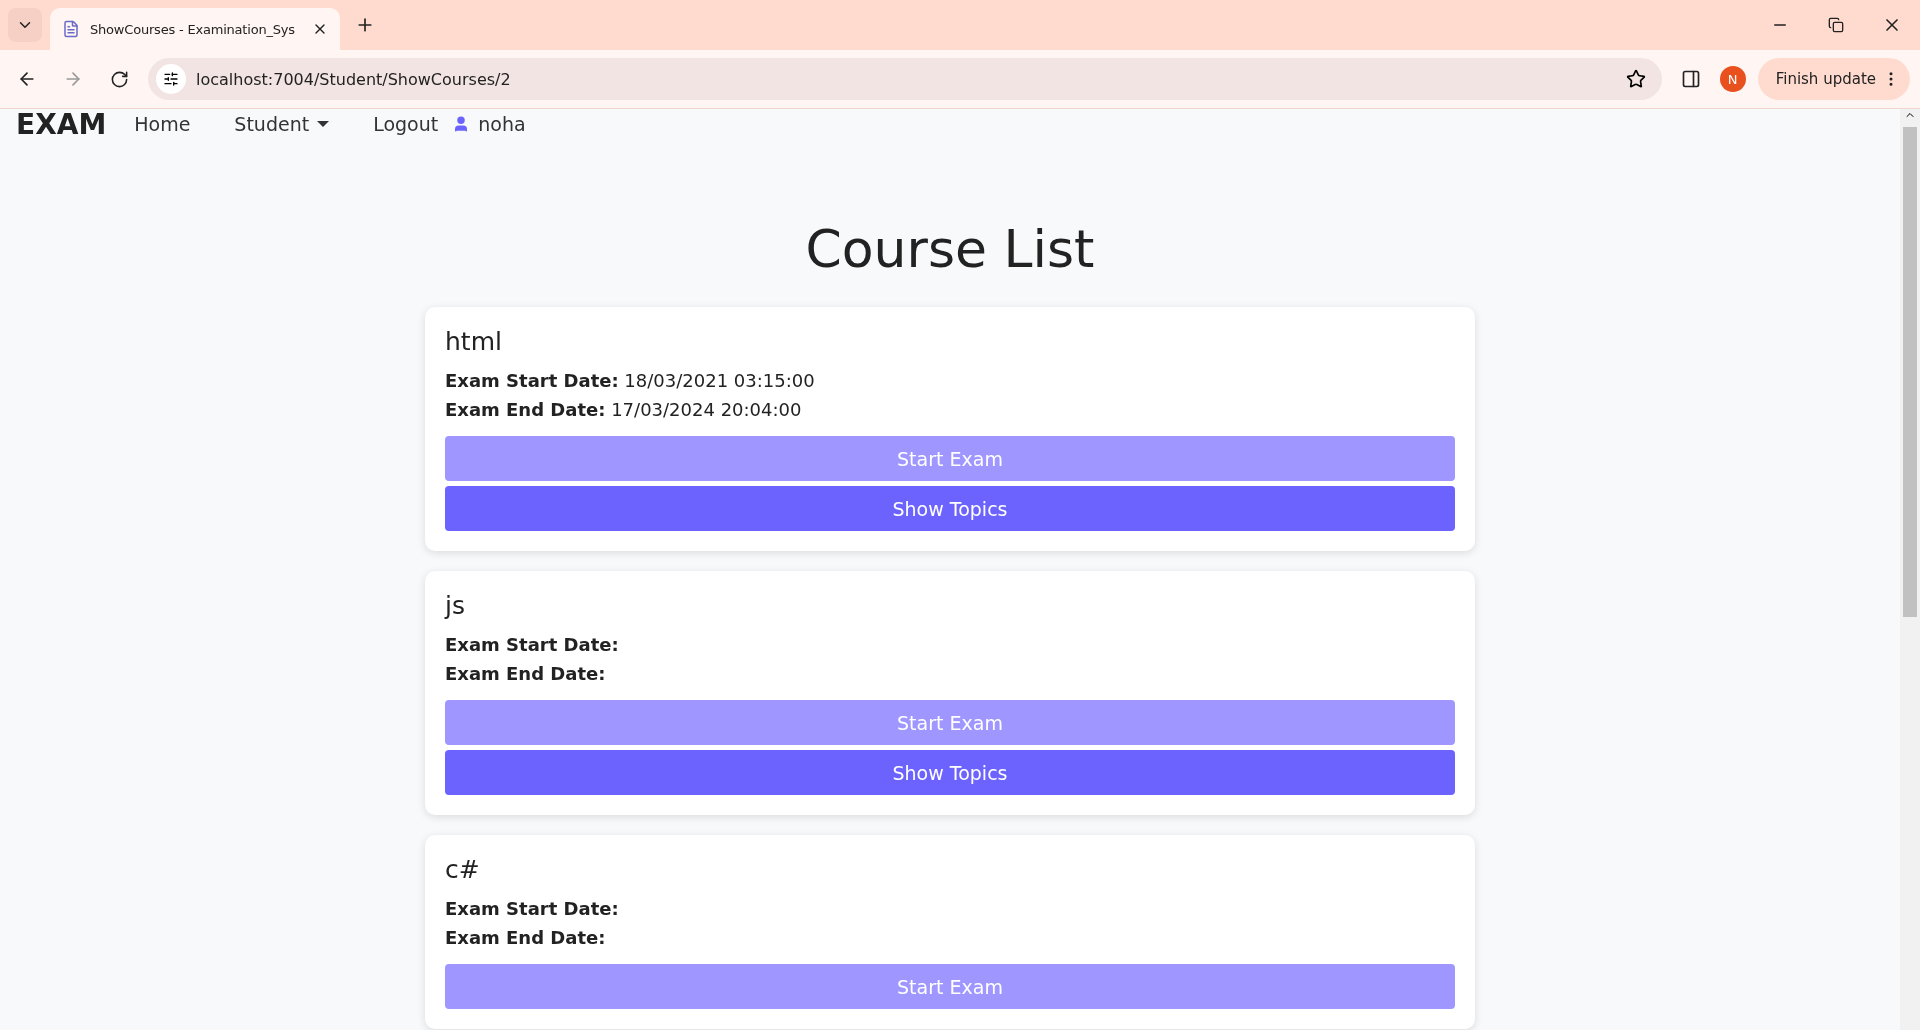 This screenshot has width=1920, height=1030. What do you see at coordinates (1690, 79) in the screenshot?
I see `side-panel-icon` at bounding box center [1690, 79].